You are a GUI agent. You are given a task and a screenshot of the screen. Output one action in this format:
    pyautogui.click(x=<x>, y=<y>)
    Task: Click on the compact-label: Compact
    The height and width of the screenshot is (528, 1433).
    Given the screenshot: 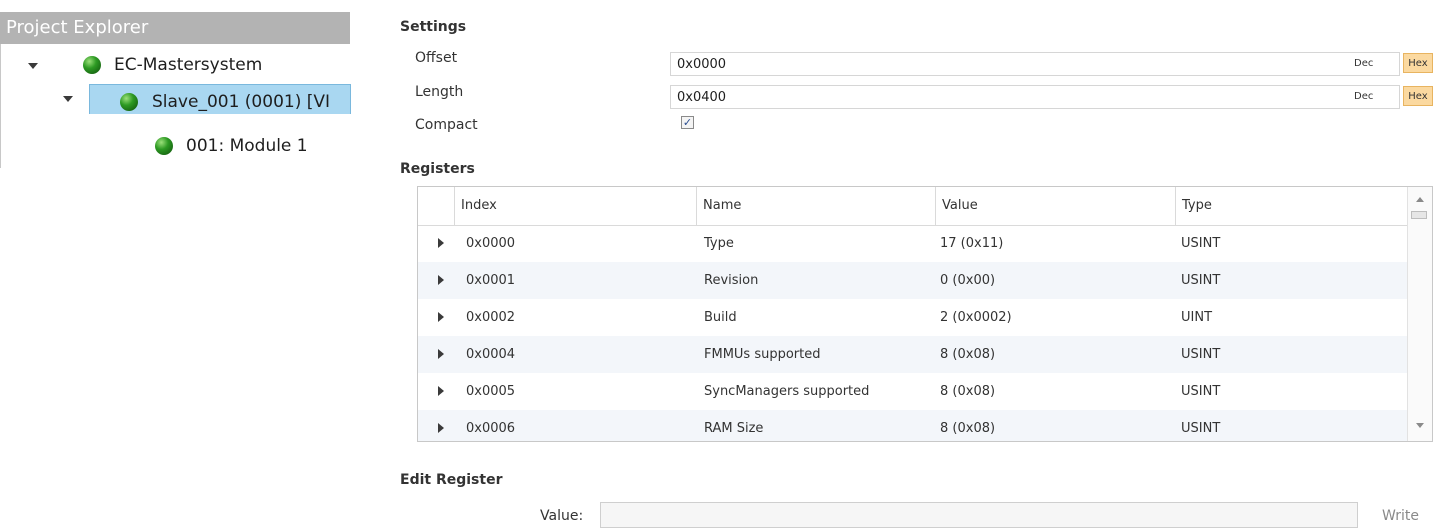 What is the action you would take?
    pyautogui.click(x=446, y=125)
    